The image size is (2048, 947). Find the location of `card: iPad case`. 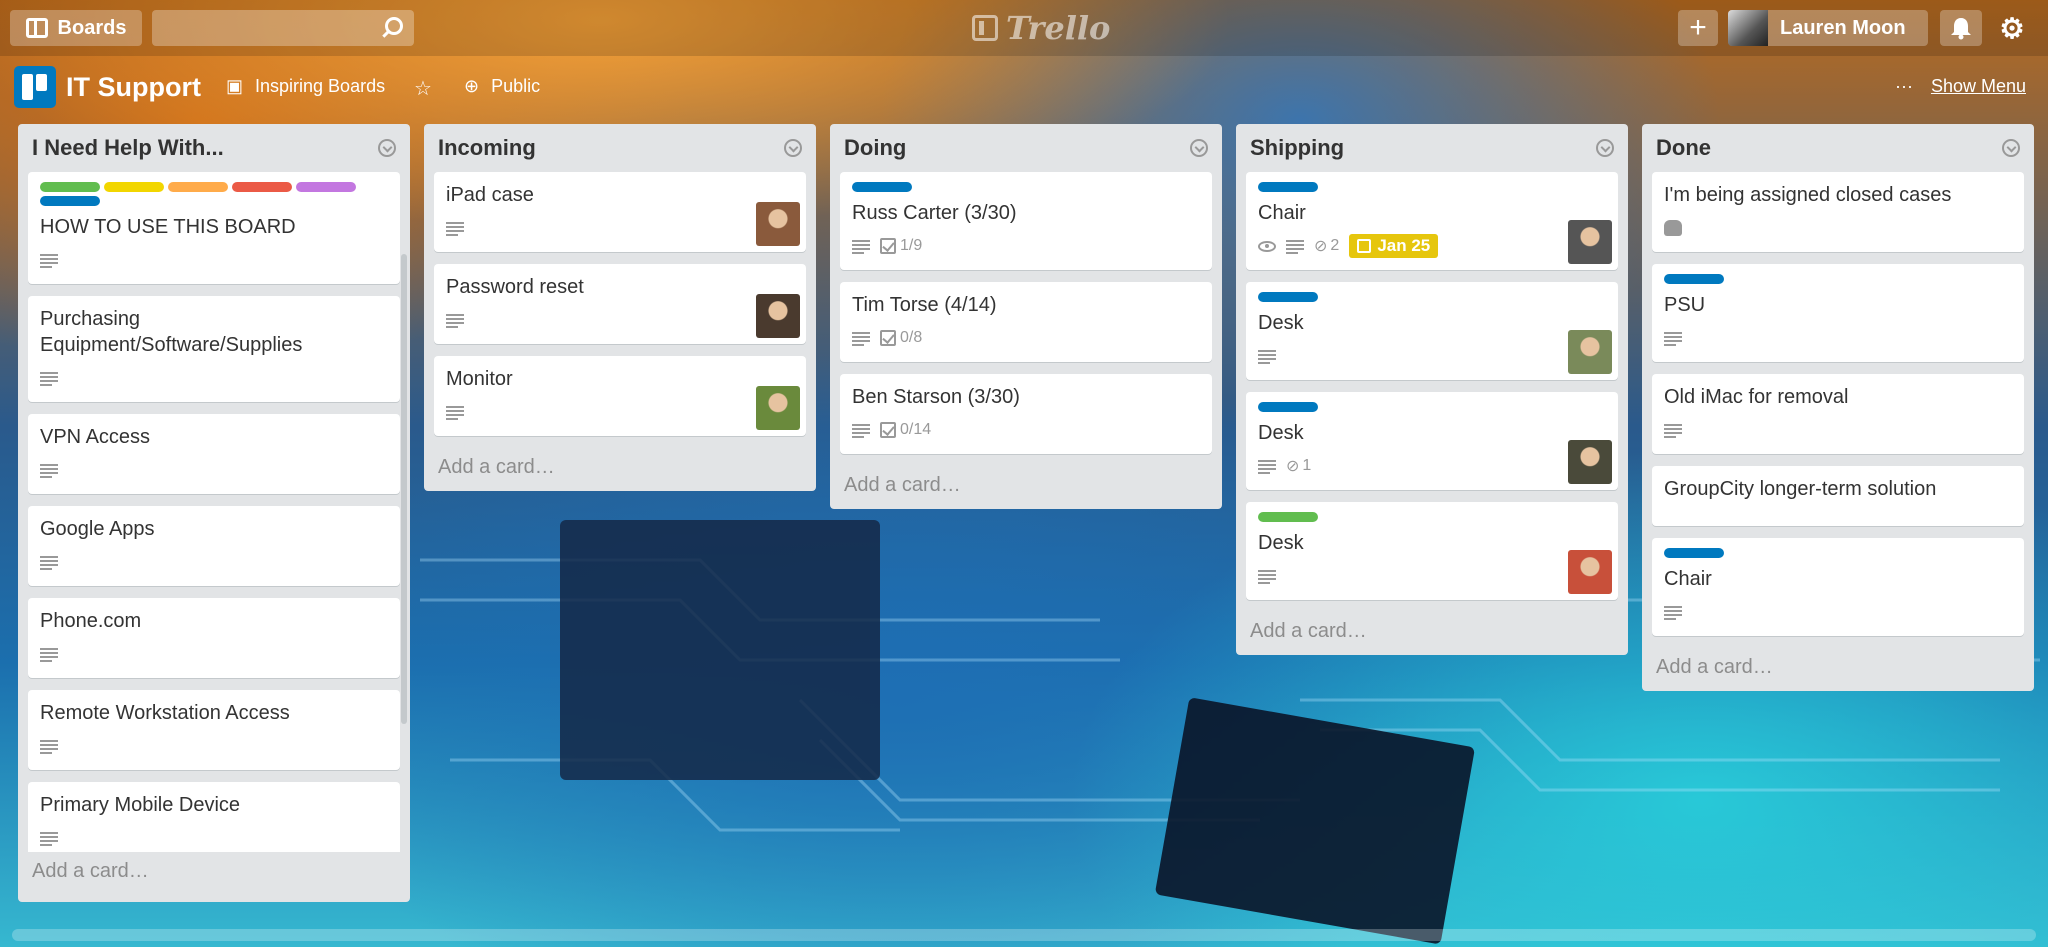

card: iPad case is located at coordinates (620, 212).